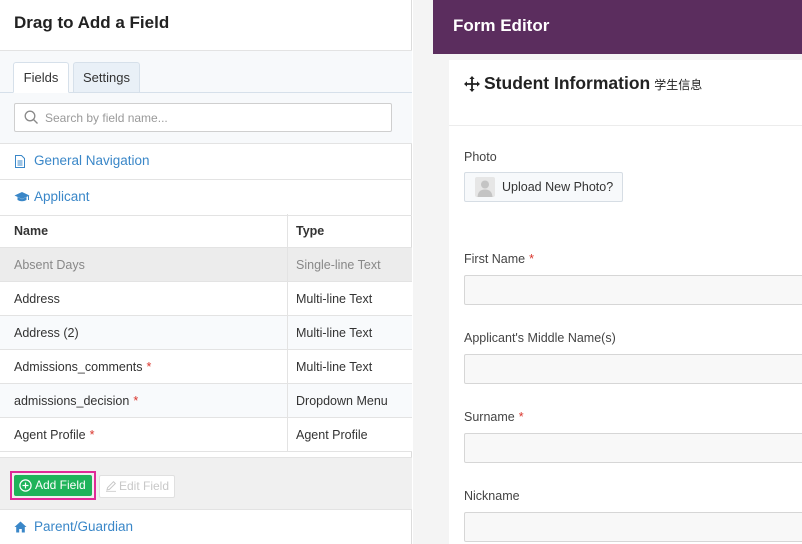 The width and height of the screenshot is (802, 544). What do you see at coordinates (37, 299) in the screenshot?
I see `field-name: Address` at bounding box center [37, 299].